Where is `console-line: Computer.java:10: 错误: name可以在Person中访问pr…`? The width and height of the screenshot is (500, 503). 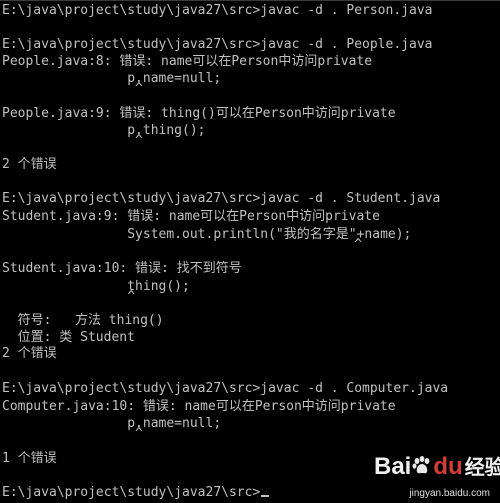
console-line: Computer.java:10: 错误: name可以在Person中访问pr… is located at coordinates (199, 406).